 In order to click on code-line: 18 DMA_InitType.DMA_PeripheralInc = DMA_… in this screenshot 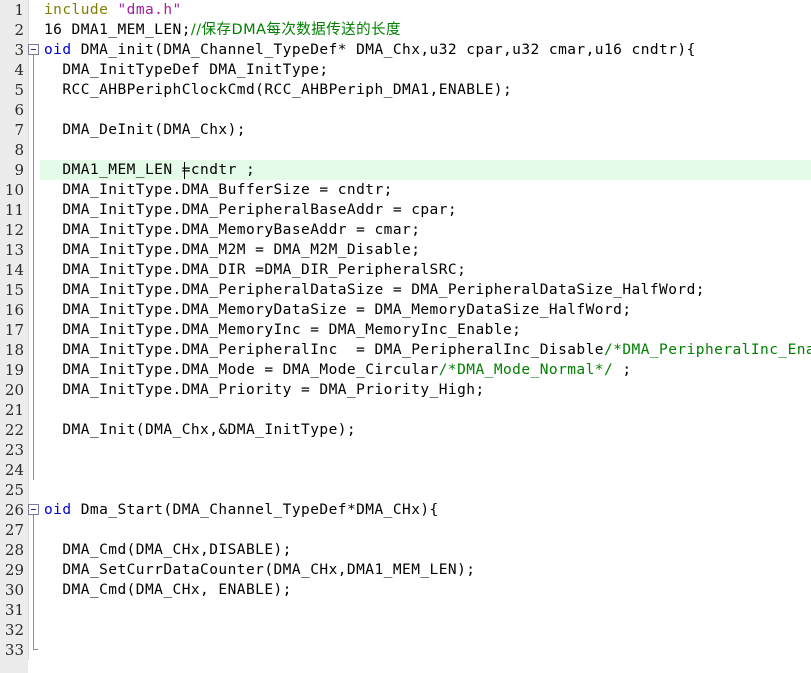, I will do `click(405, 350)`.